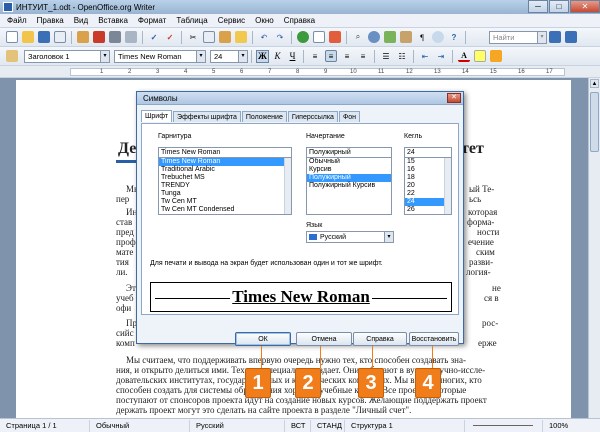 The width and height of the screenshot is (600, 432). I want to click on status-zoom: 100%, so click(558, 426).